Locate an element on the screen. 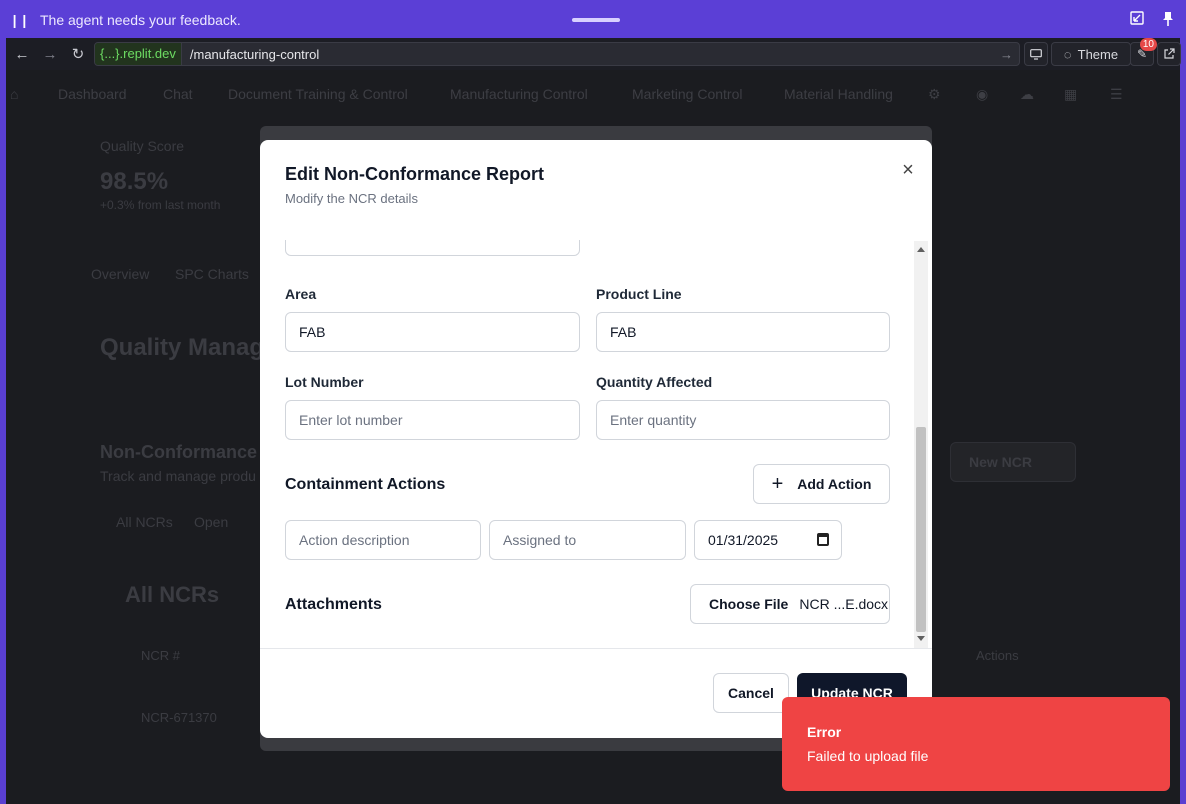  nav-material-handling: Material Handling is located at coordinates (838, 94).